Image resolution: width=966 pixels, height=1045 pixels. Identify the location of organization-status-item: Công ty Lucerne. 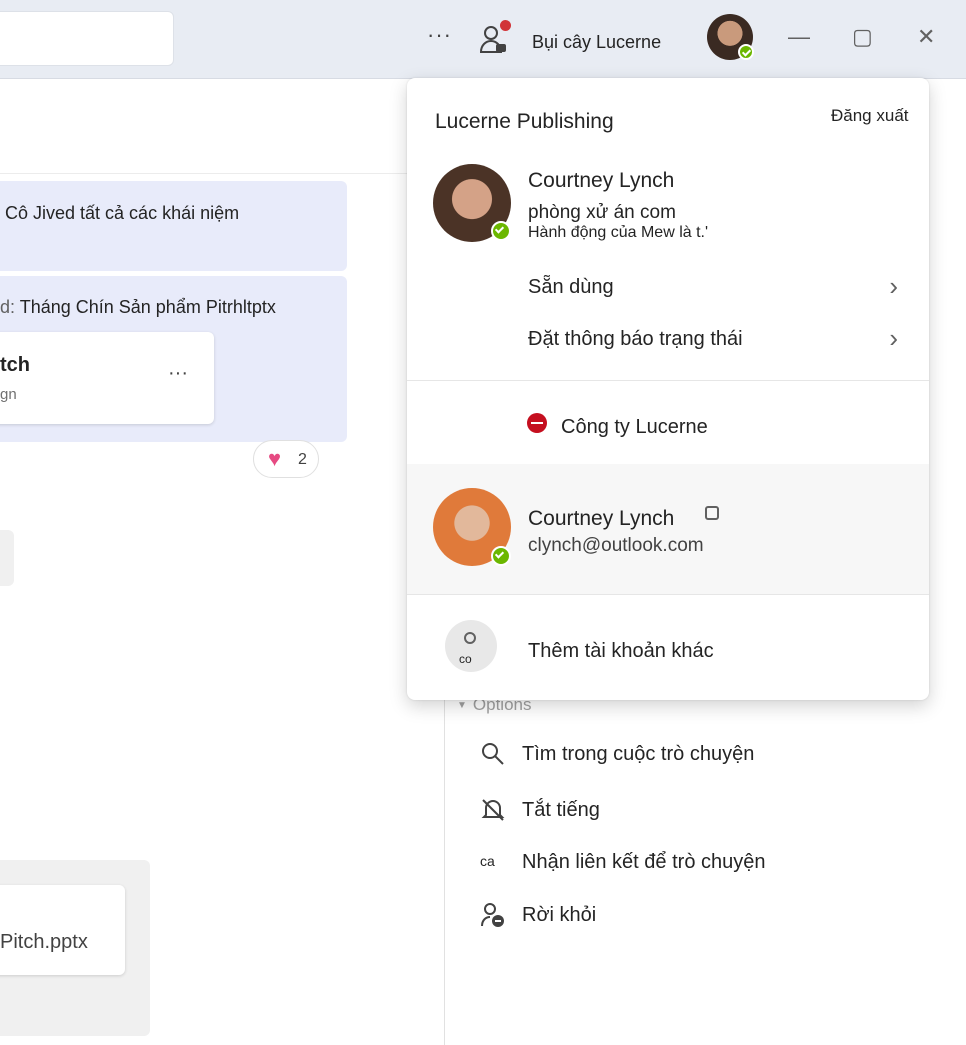
(677, 426).